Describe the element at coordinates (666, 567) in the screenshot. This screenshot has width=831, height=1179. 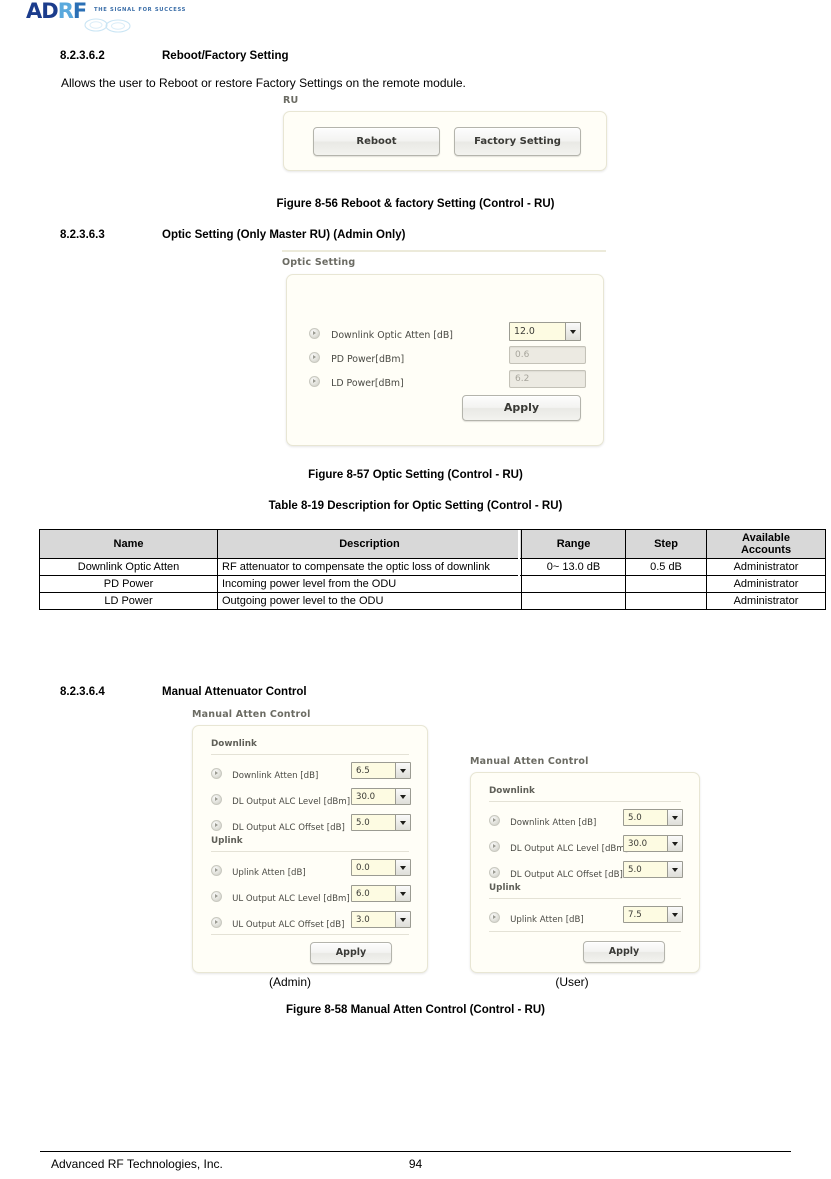
I see `cell-step: 0.5 dB` at that location.